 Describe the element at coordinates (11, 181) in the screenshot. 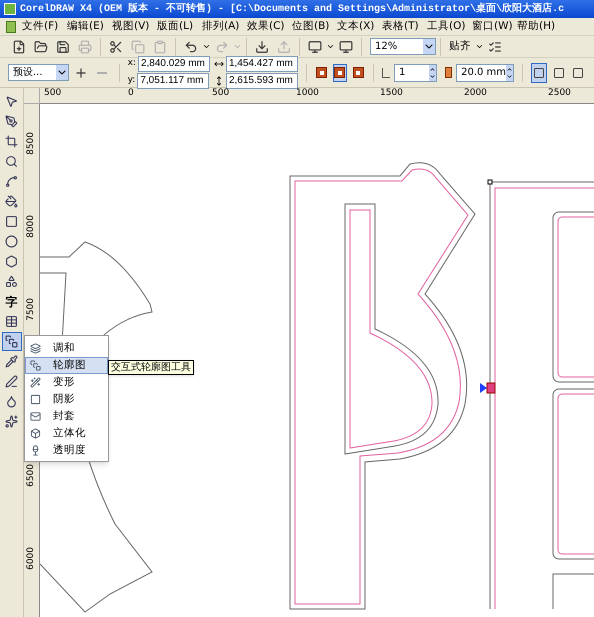

I see `curve-icon` at that location.